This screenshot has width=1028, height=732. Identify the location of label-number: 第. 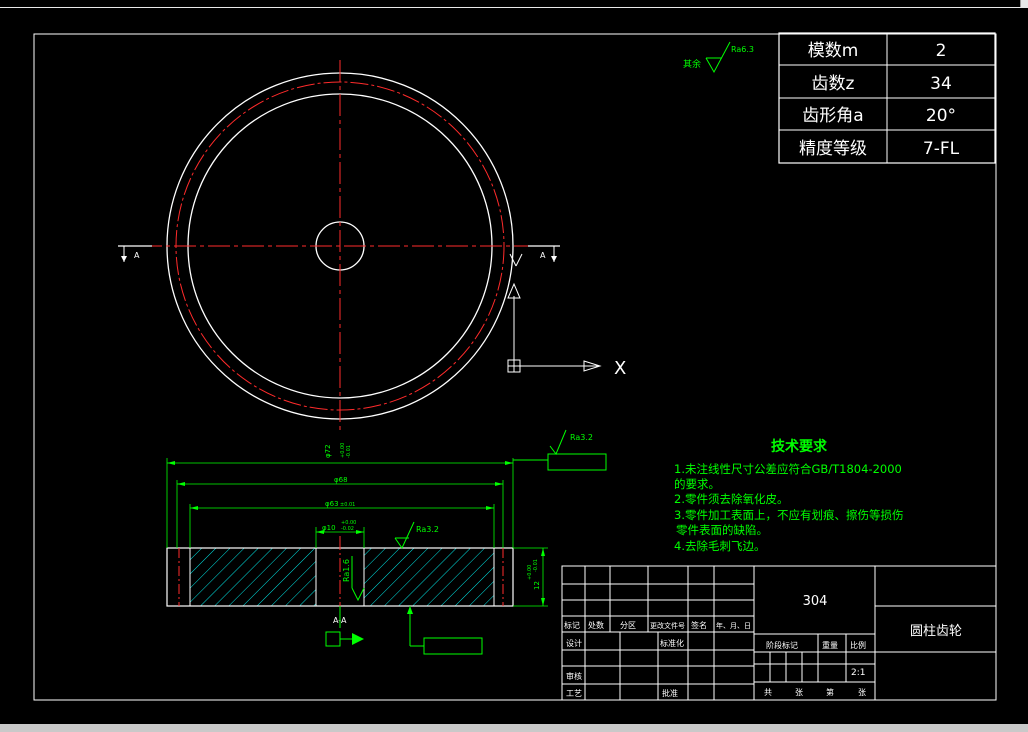
(830, 692).